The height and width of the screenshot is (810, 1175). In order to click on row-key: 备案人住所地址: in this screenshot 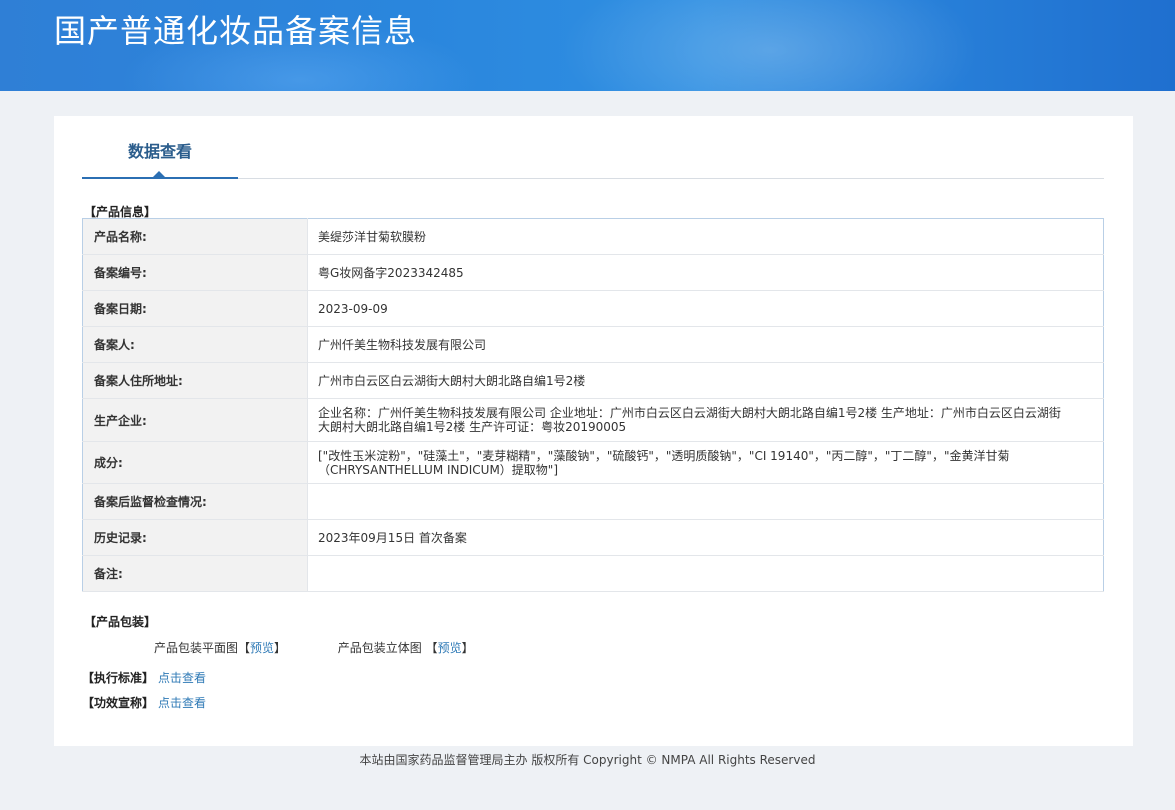, I will do `click(195, 380)`.